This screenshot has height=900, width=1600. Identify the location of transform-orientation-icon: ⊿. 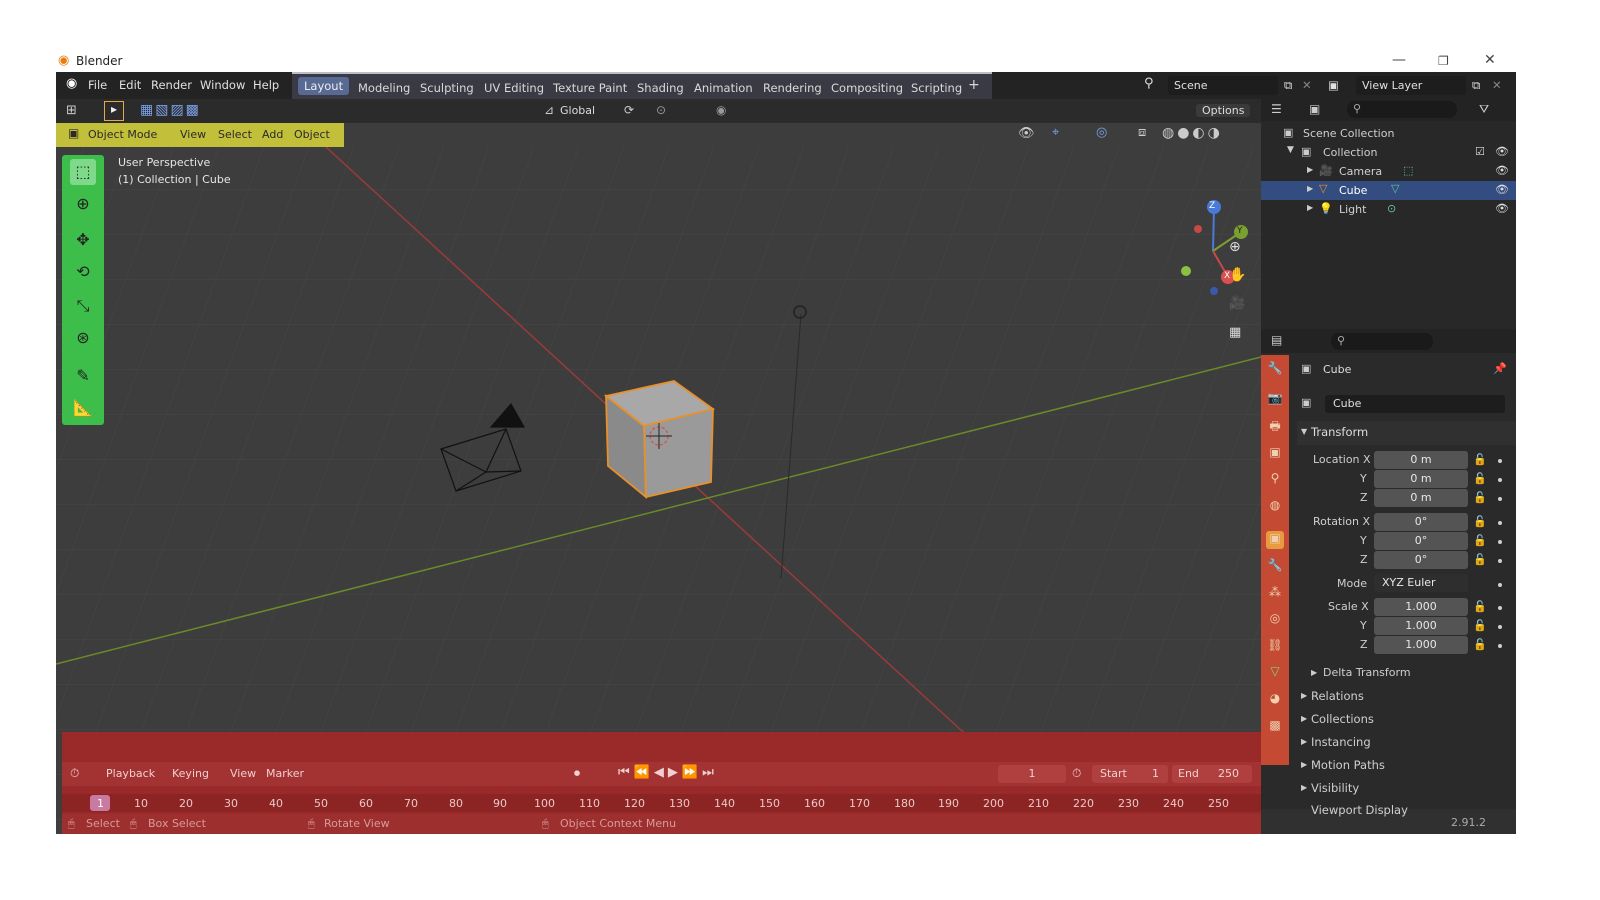
(549, 110).